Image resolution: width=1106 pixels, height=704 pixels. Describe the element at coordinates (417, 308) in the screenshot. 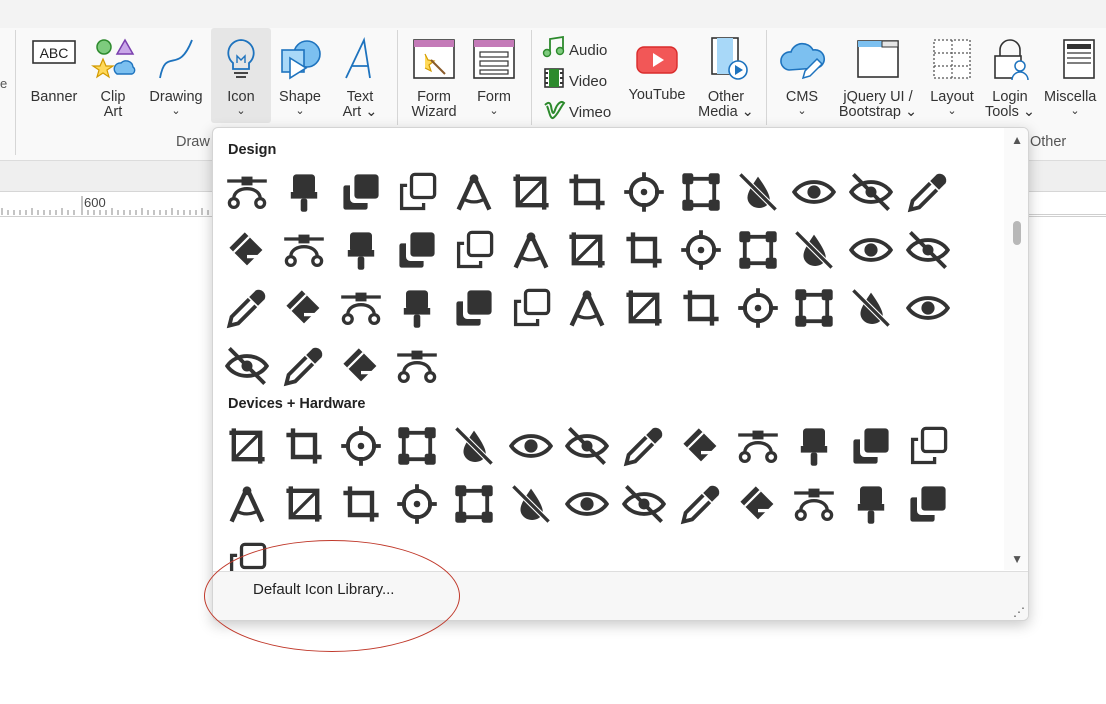

I see `pencil-outline-icon` at that location.